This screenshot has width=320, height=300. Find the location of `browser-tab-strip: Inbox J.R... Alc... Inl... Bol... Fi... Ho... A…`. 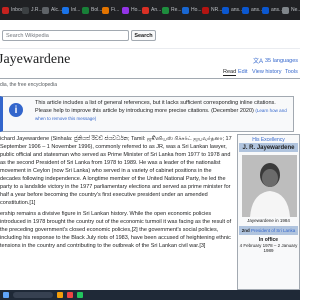

browser-tab-strip: Inbox J.R... Alc... Inl... Bol... Fi... Ho... A… is located at coordinates (150, 10).